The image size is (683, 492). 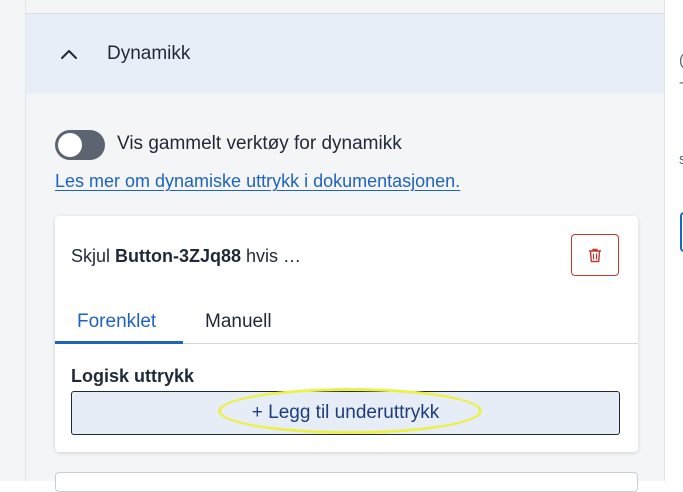 I want to click on next-card-edge, so click(x=346, y=482).